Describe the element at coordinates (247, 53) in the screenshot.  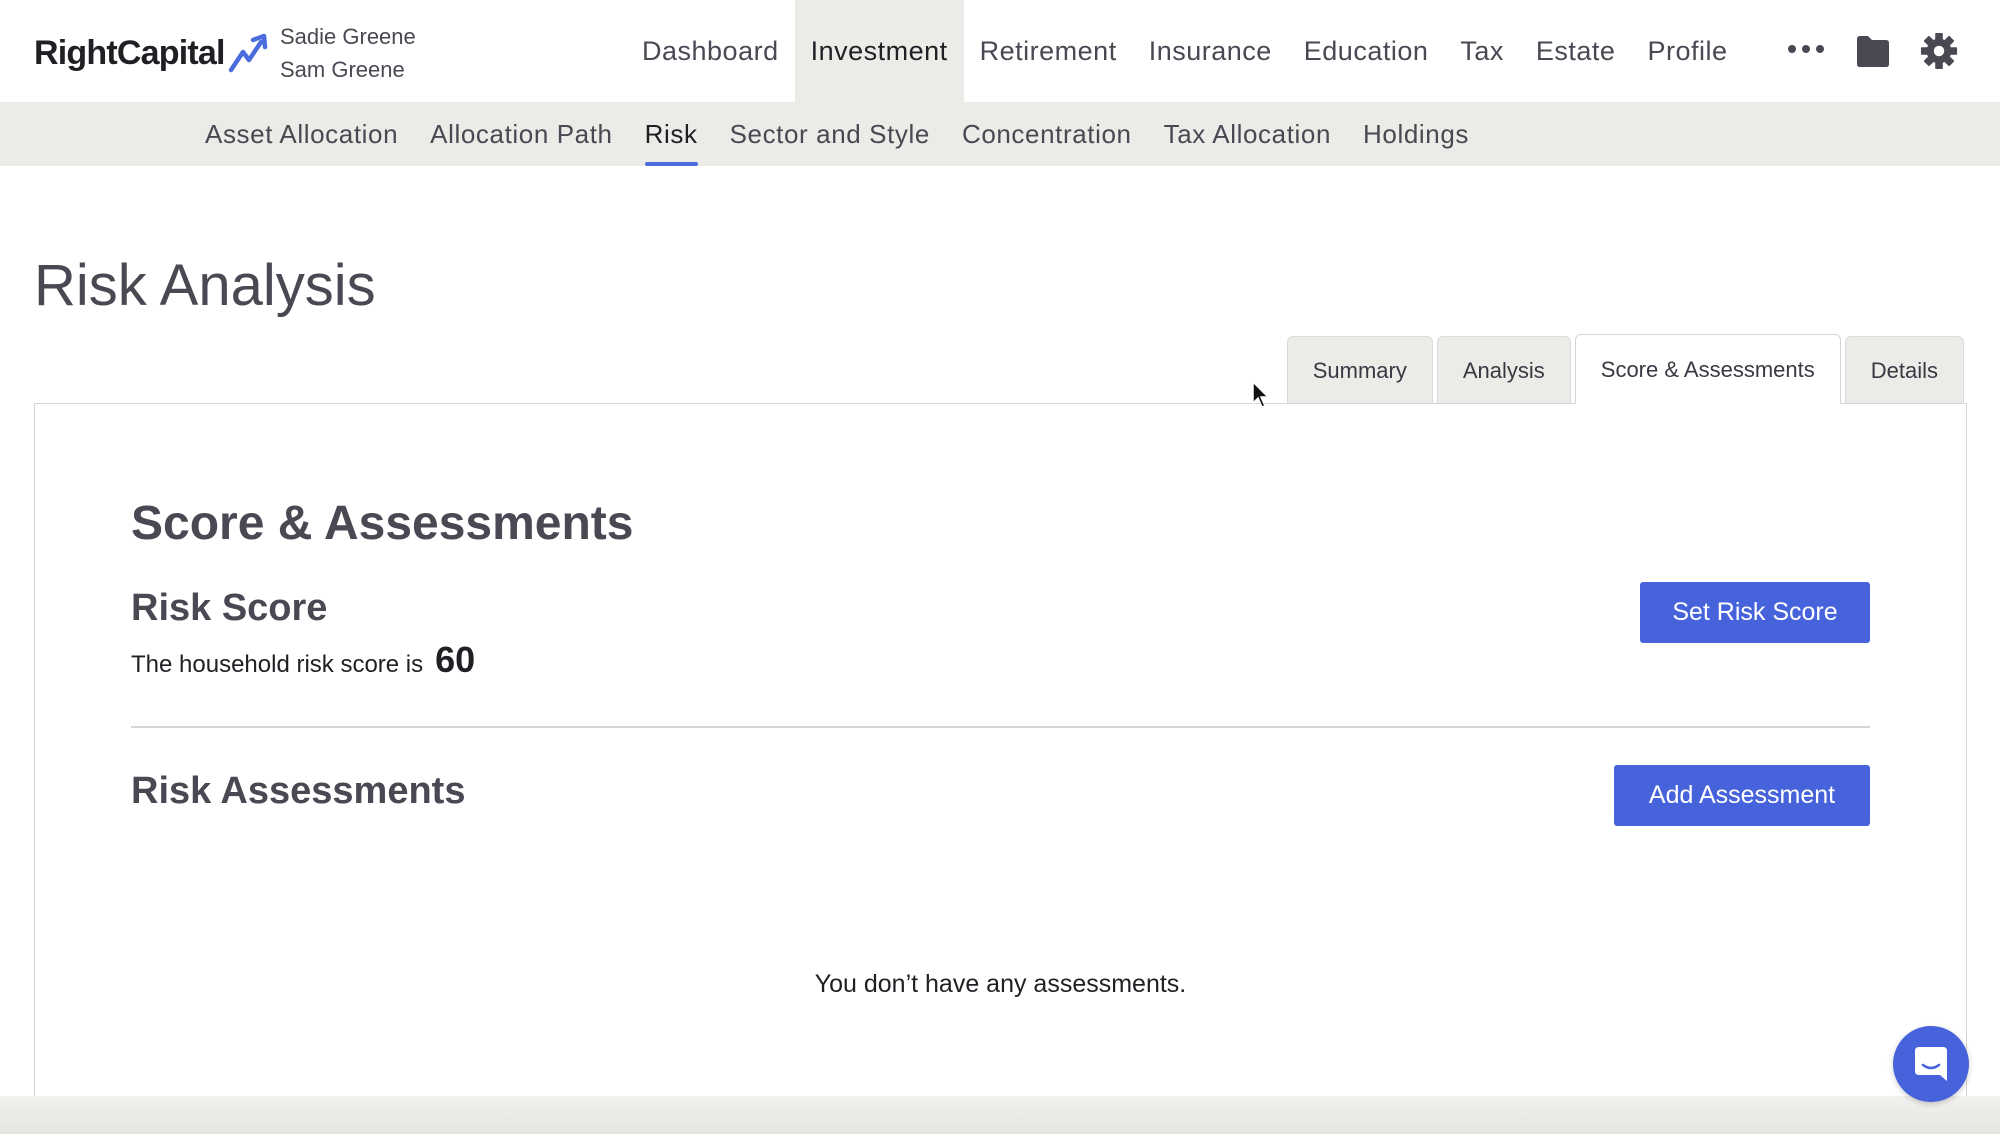
I see `logo-arrow-icon` at that location.